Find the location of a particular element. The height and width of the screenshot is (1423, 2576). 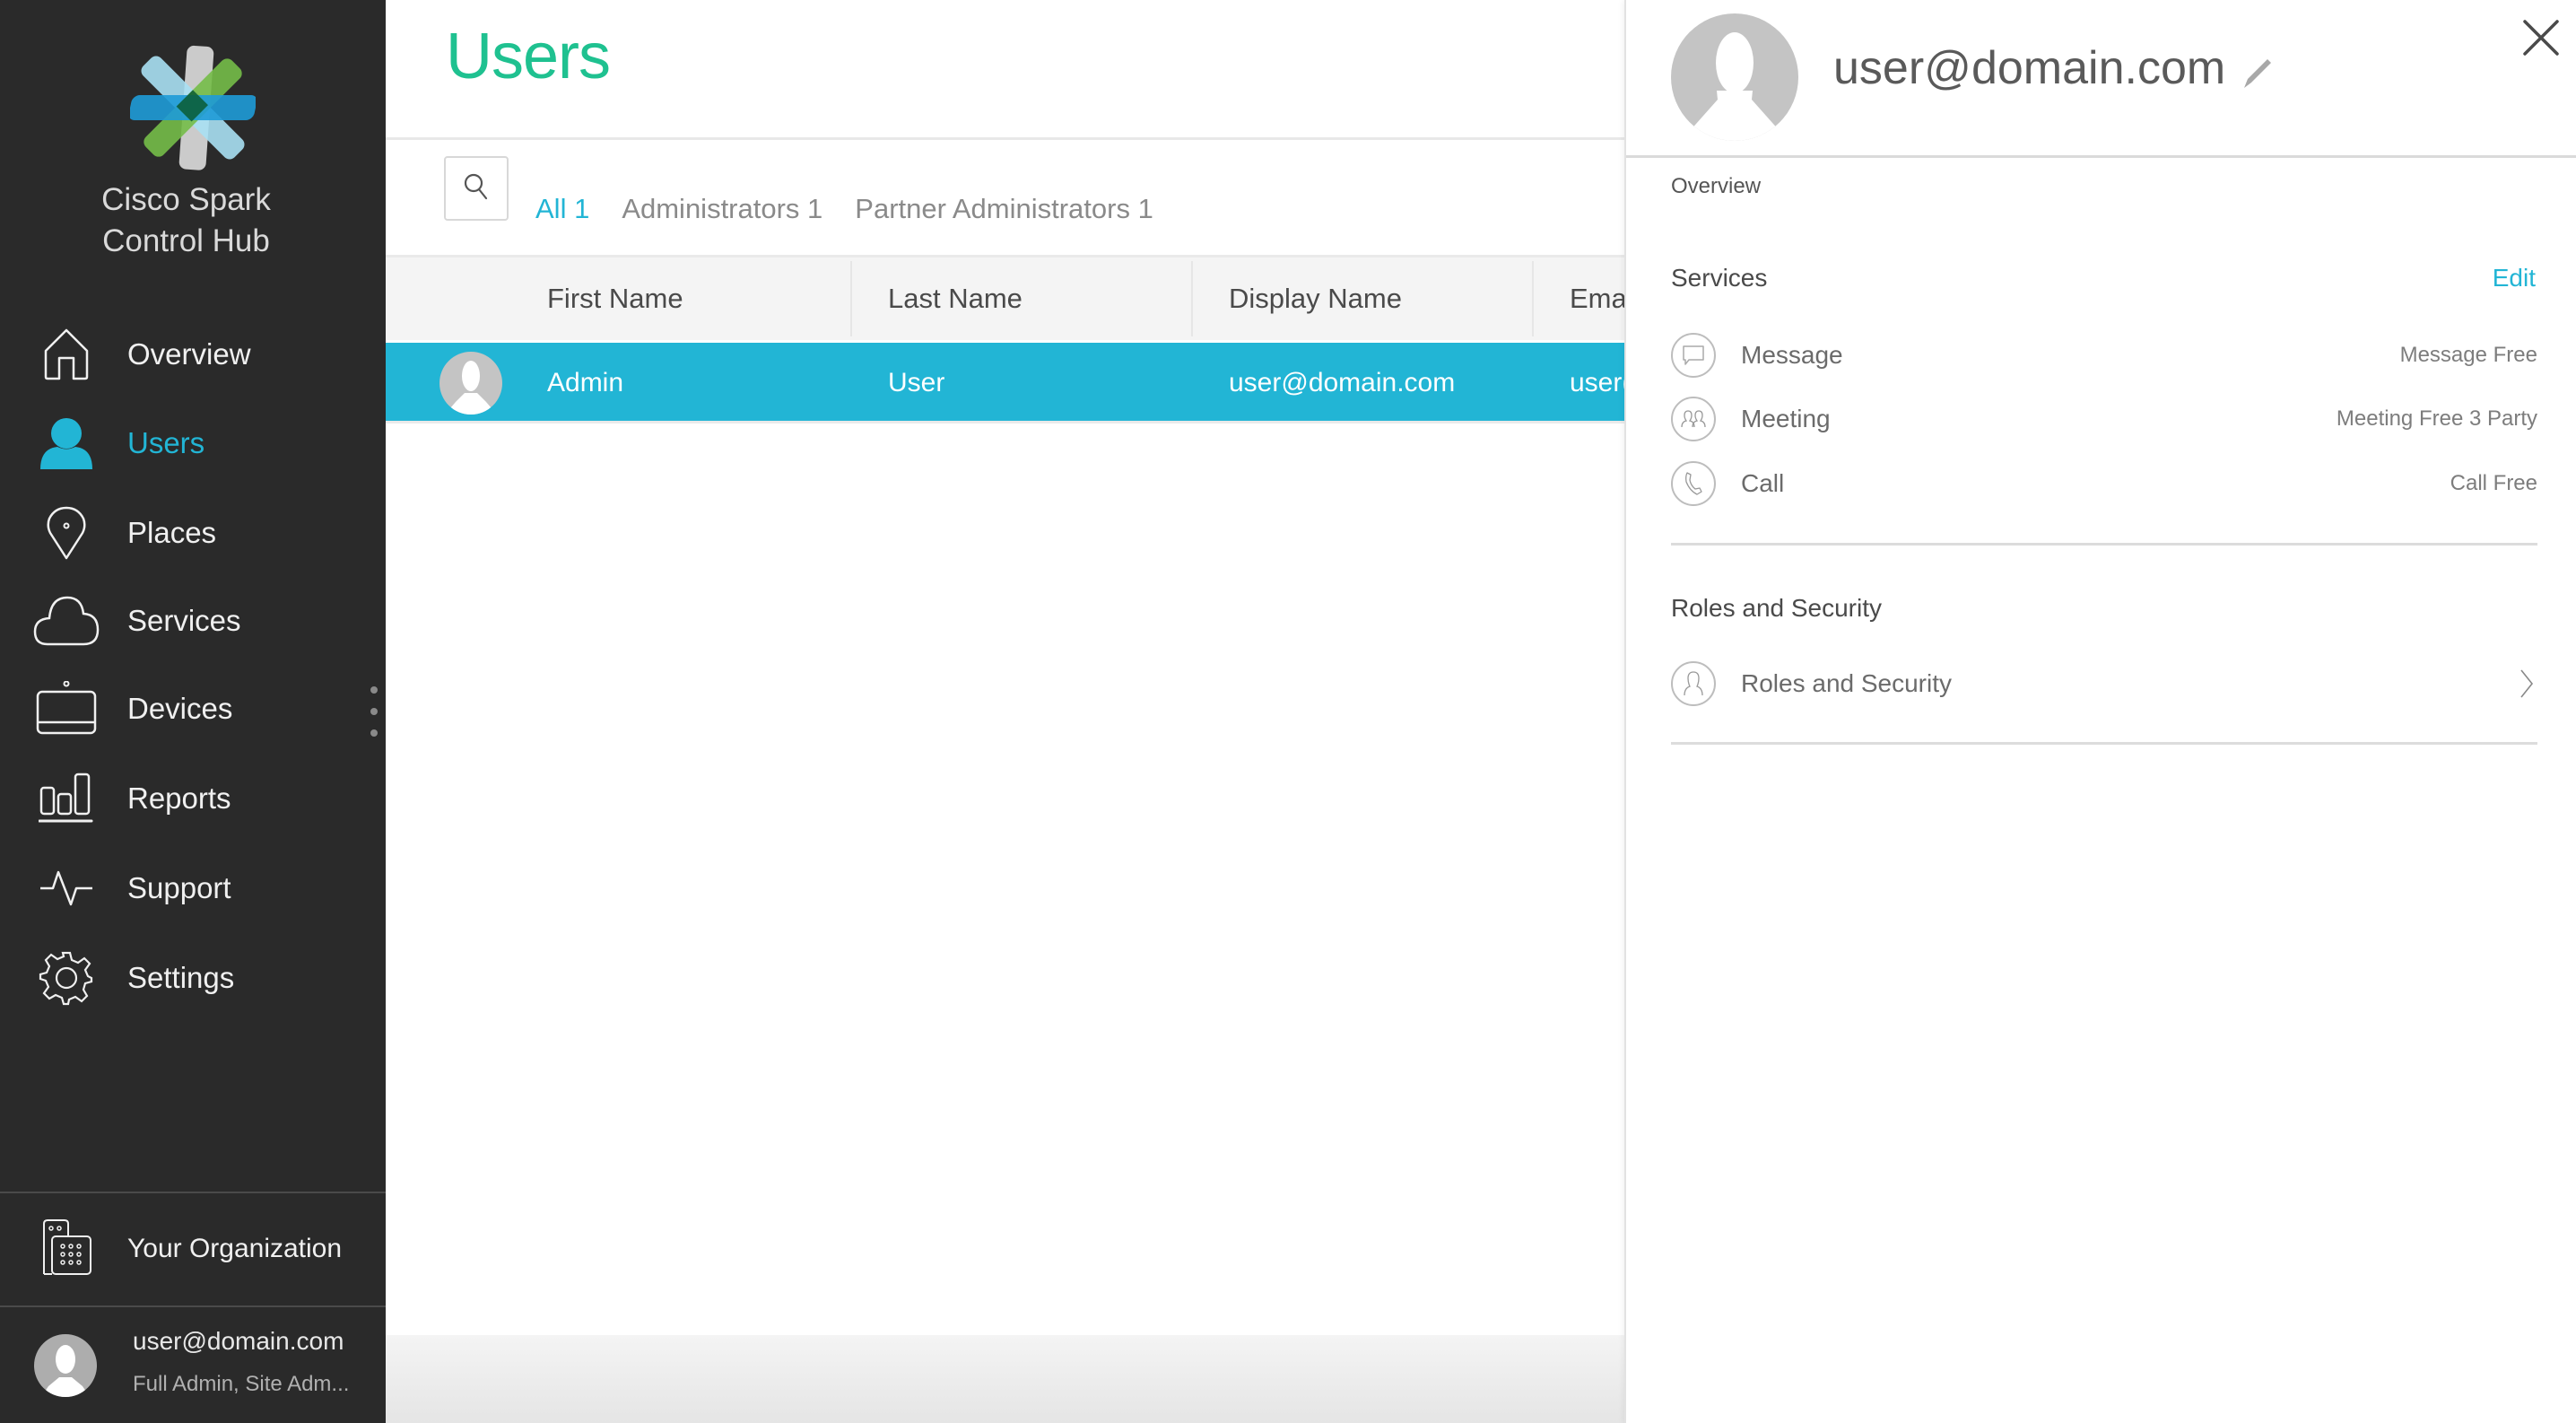

sidebar-item-label: Services is located at coordinates (184, 620).